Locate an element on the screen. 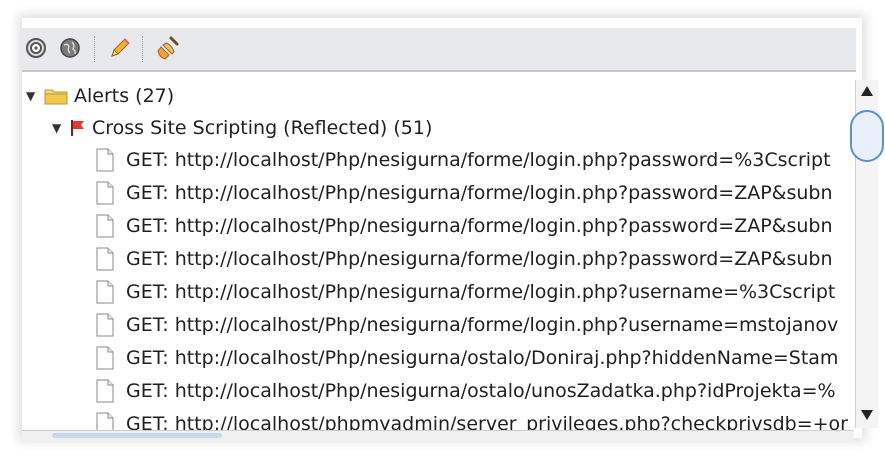  vertical-scrollbar is located at coordinates (867, 254).